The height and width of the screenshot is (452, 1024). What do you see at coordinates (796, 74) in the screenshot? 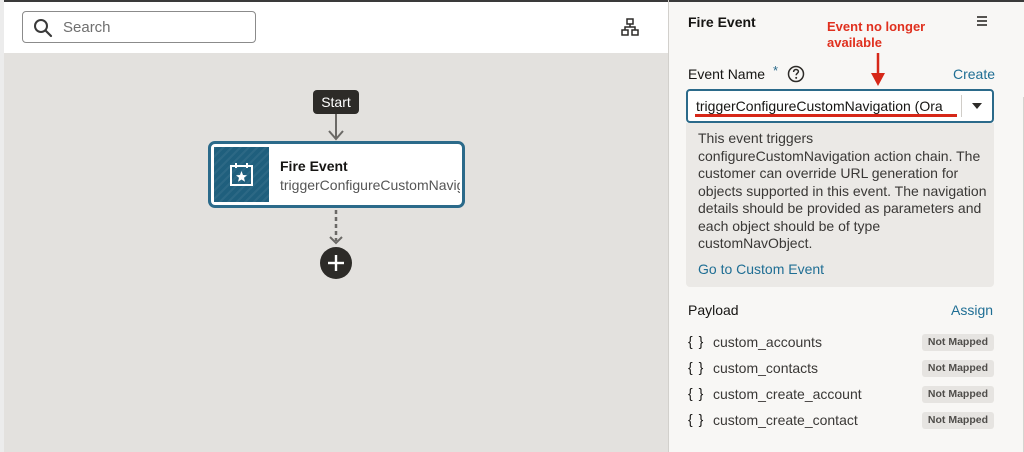
I see `help-icon` at bounding box center [796, 74].